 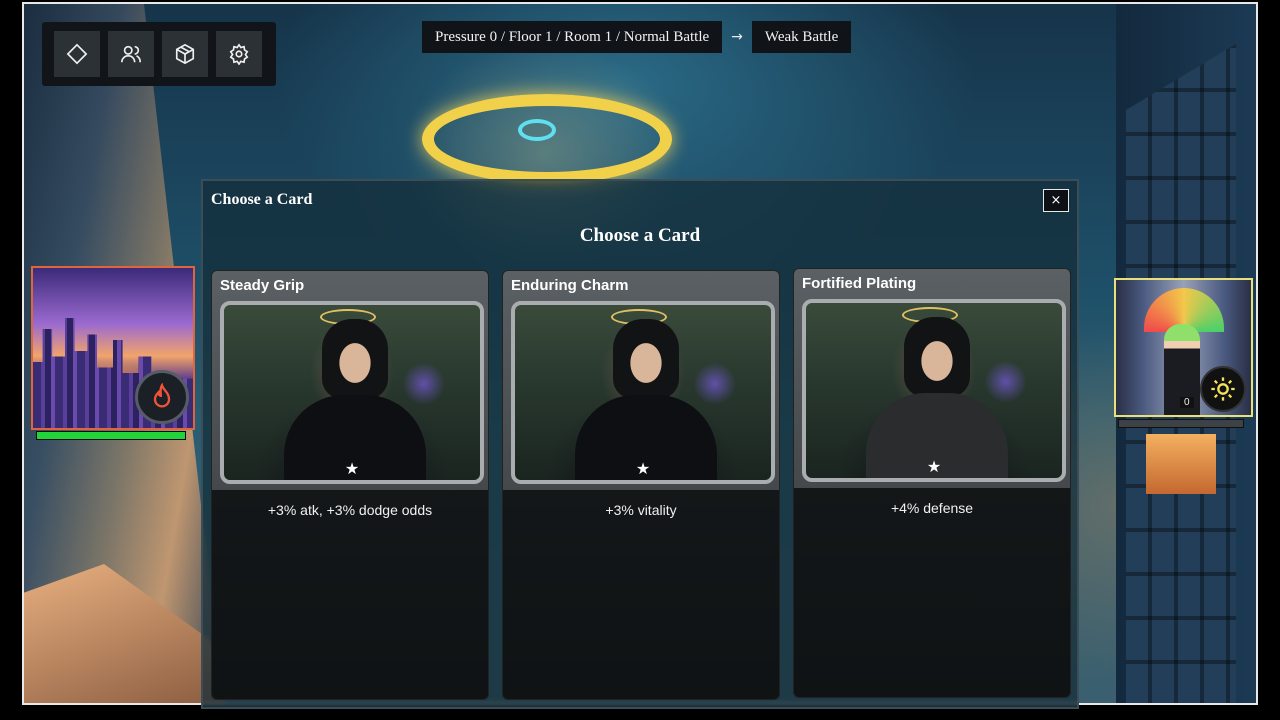 I want to click on fire-icon, so click(x=162, y=395).